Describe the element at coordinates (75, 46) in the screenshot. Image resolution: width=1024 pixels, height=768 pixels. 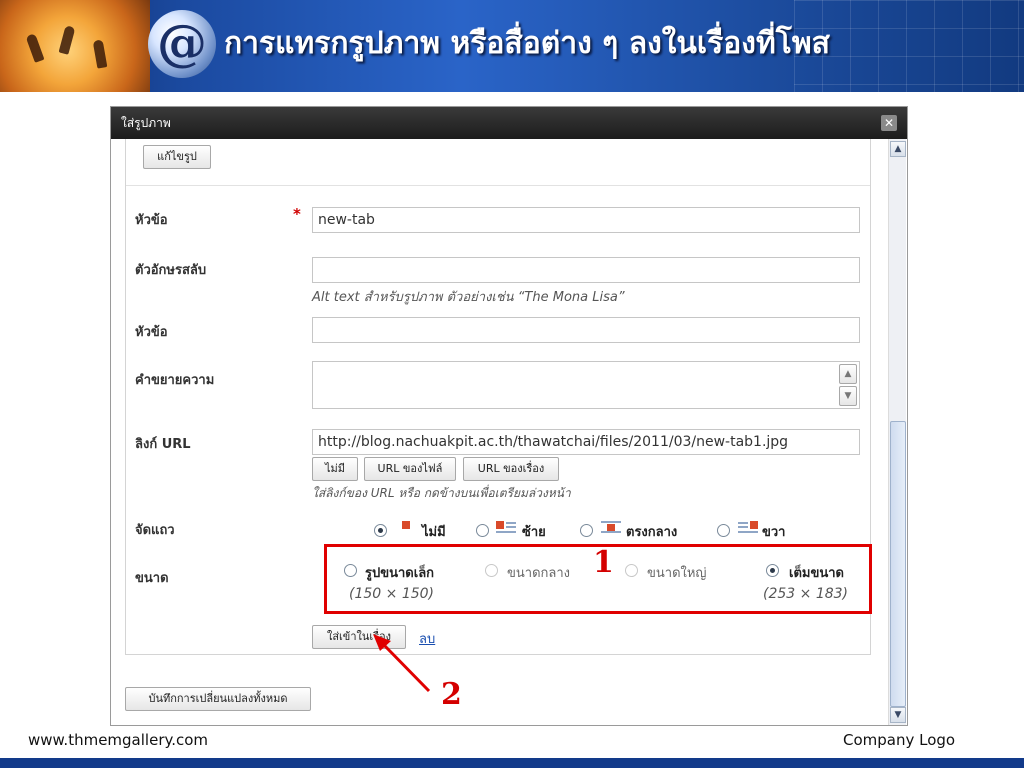
I see `header-photo-illustration` at that location.